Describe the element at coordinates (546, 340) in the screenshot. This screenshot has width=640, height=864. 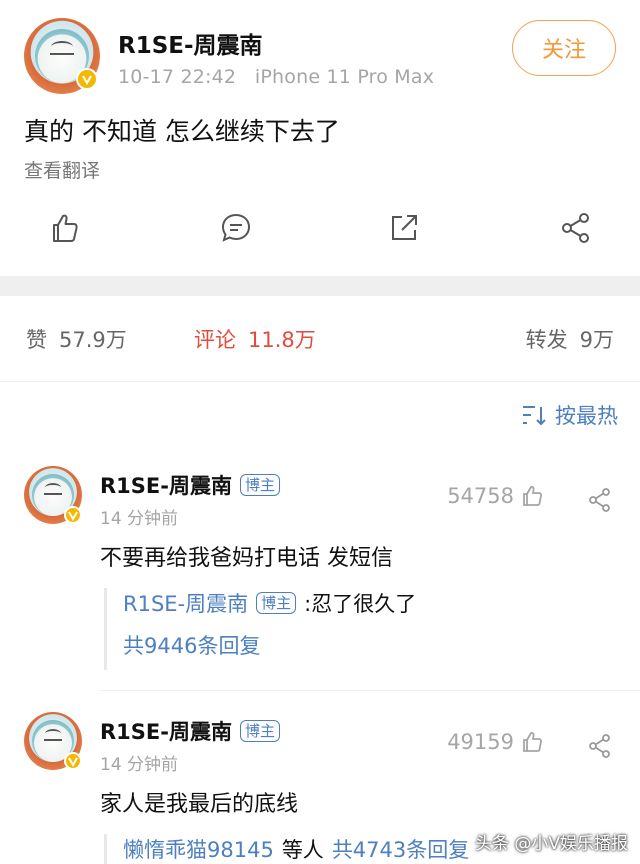
I see `reposts-label: 转发` at that location.